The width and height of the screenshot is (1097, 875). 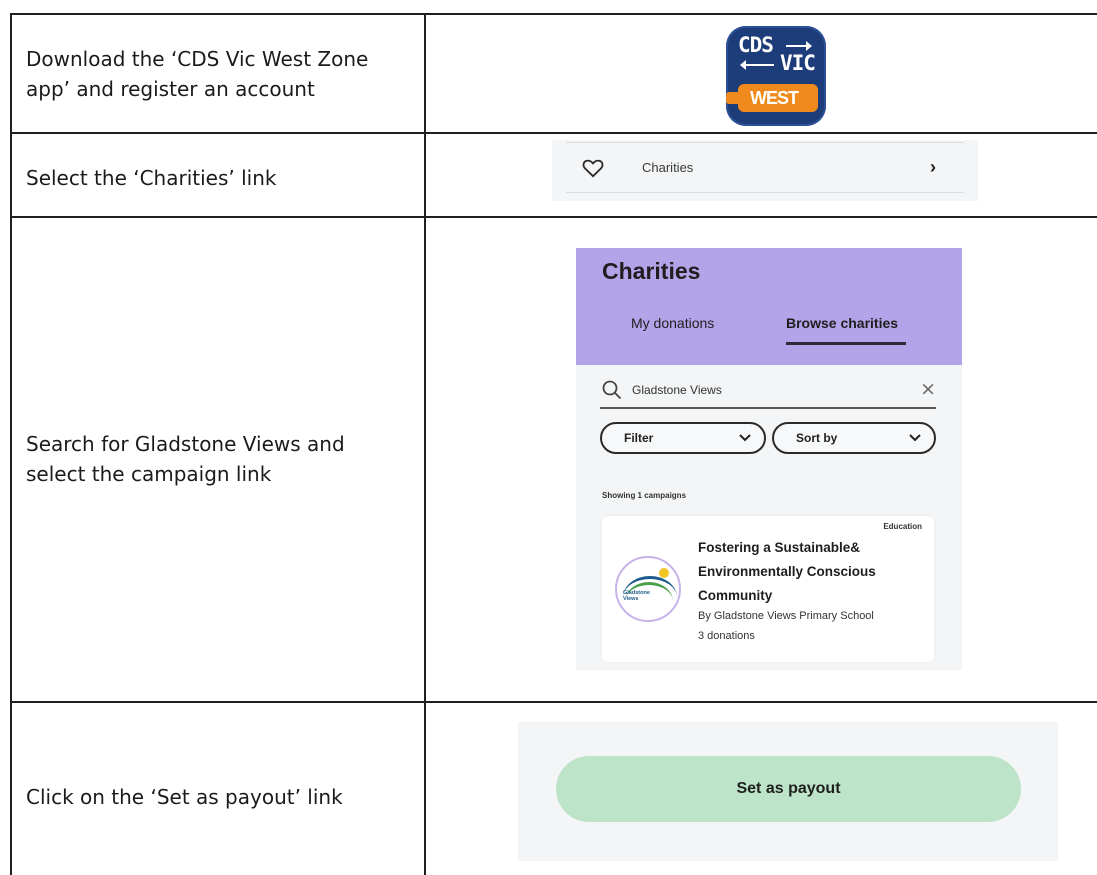 What do you see at coordinates (664, 573) in the screenshot?
I see `sun-icon` at bounding box center [664, 573].